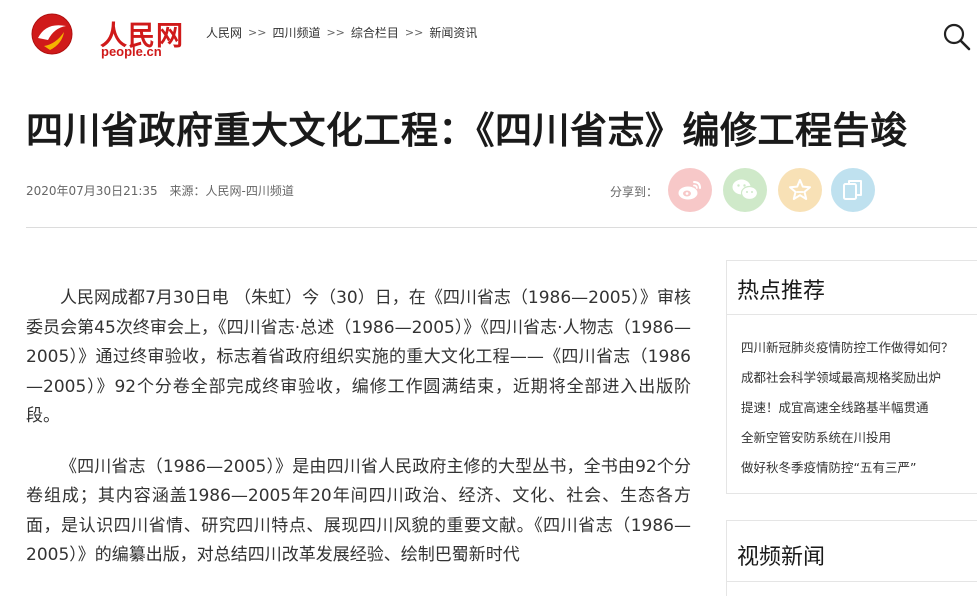  What do you see at coordinates (467, 130) in the screenshot?
I see `article-title: 四川省政府重大文化工程：《四川省志》编修工程告竣` at bounding box center [467, 130].